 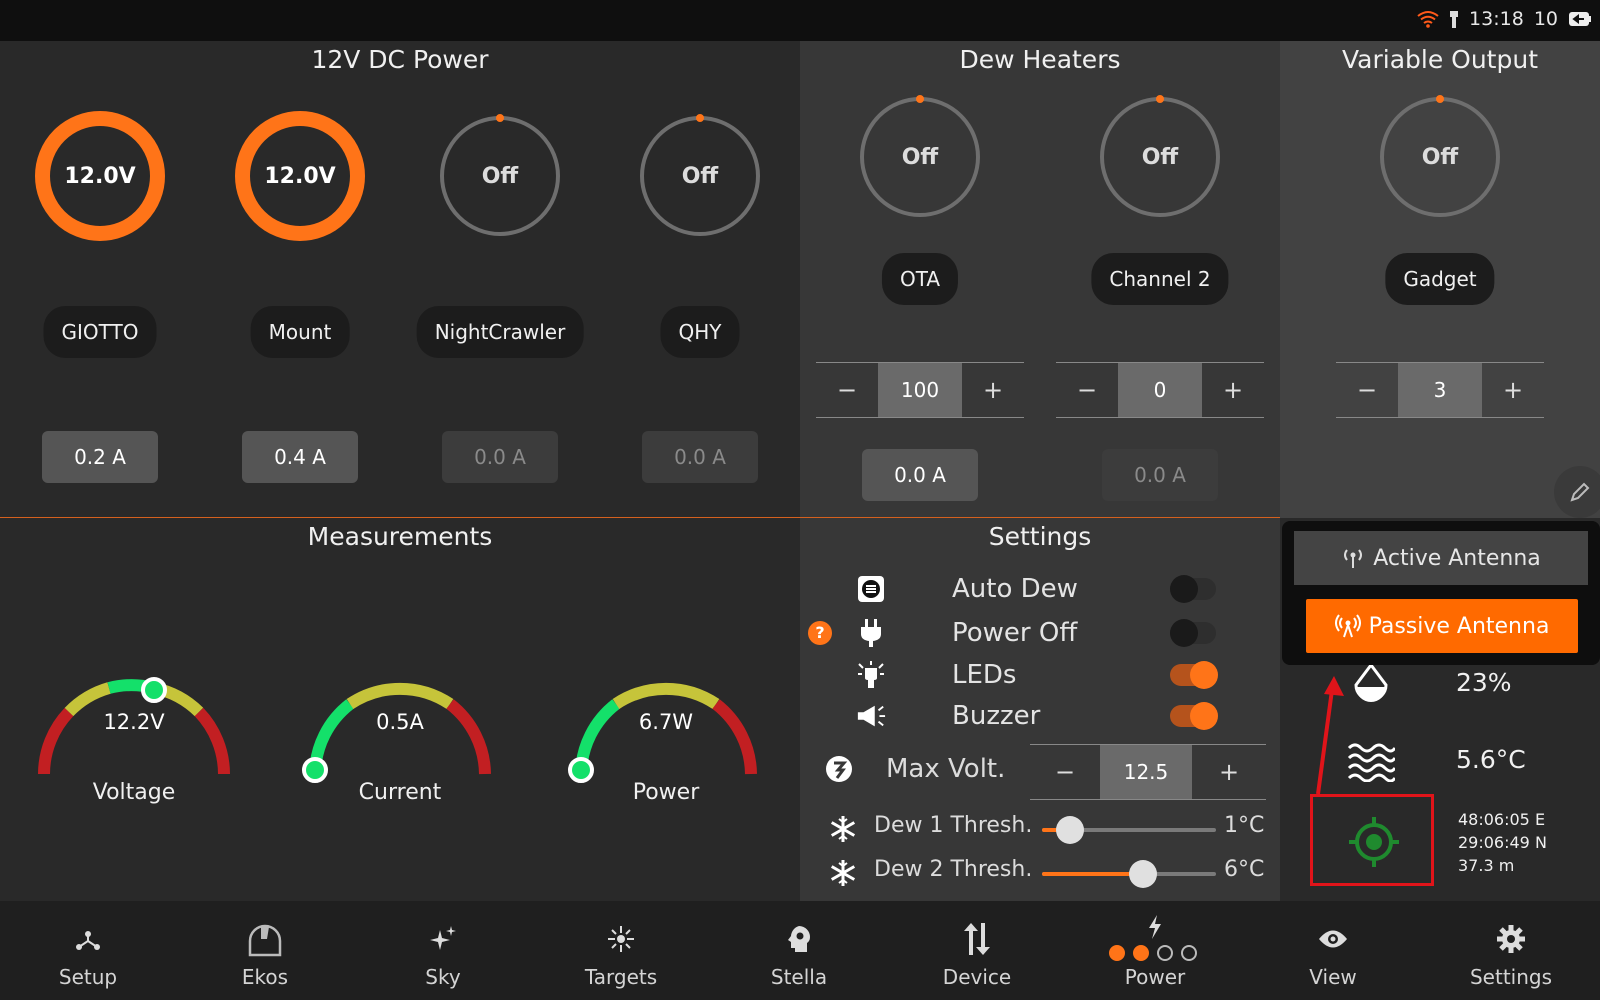 I want to click on passive-antenna-option: Passive Antenna, so click(x=1442, y=626).